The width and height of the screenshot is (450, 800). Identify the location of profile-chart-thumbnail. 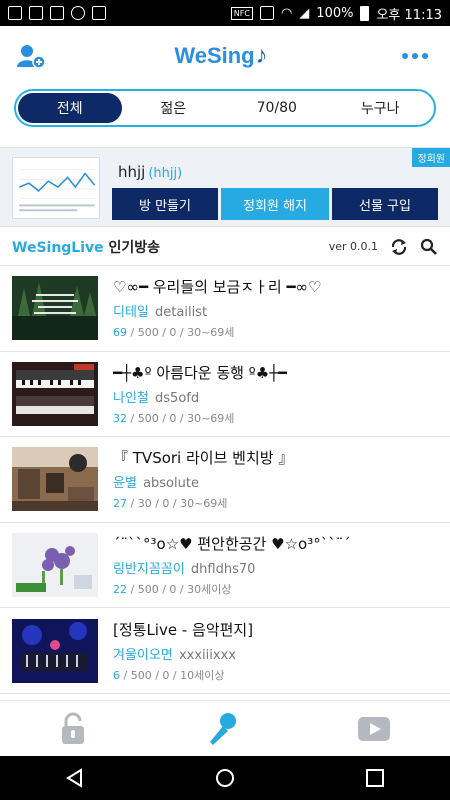
(56, 188).